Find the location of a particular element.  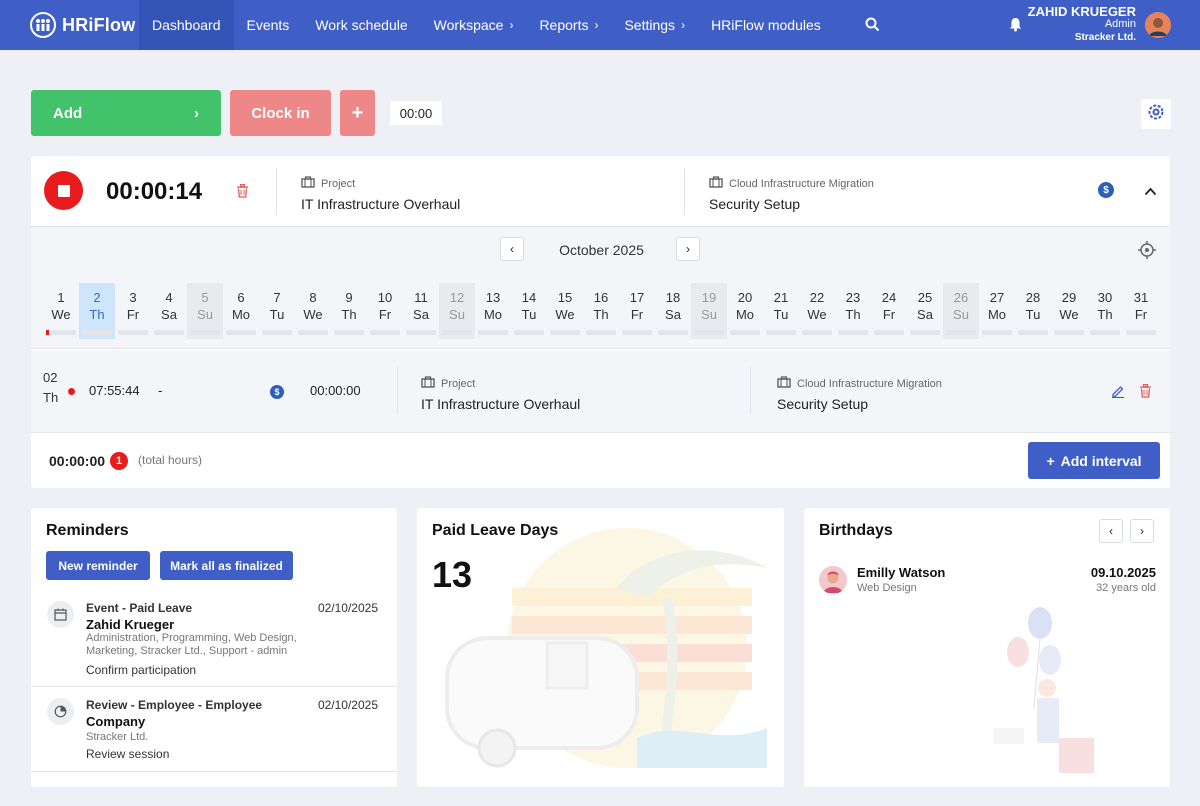

calendar-day: 5 Su is located at coordinates (205, 311).